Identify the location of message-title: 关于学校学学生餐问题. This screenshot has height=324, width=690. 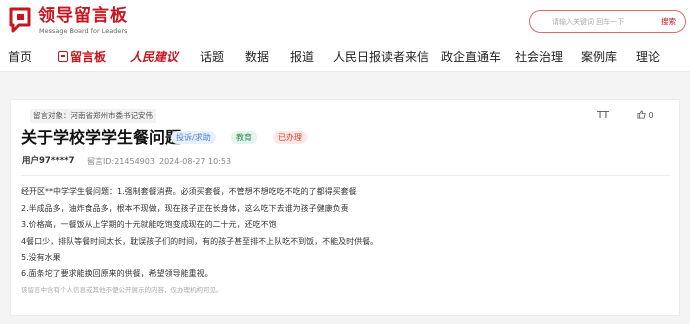
(101, 137).